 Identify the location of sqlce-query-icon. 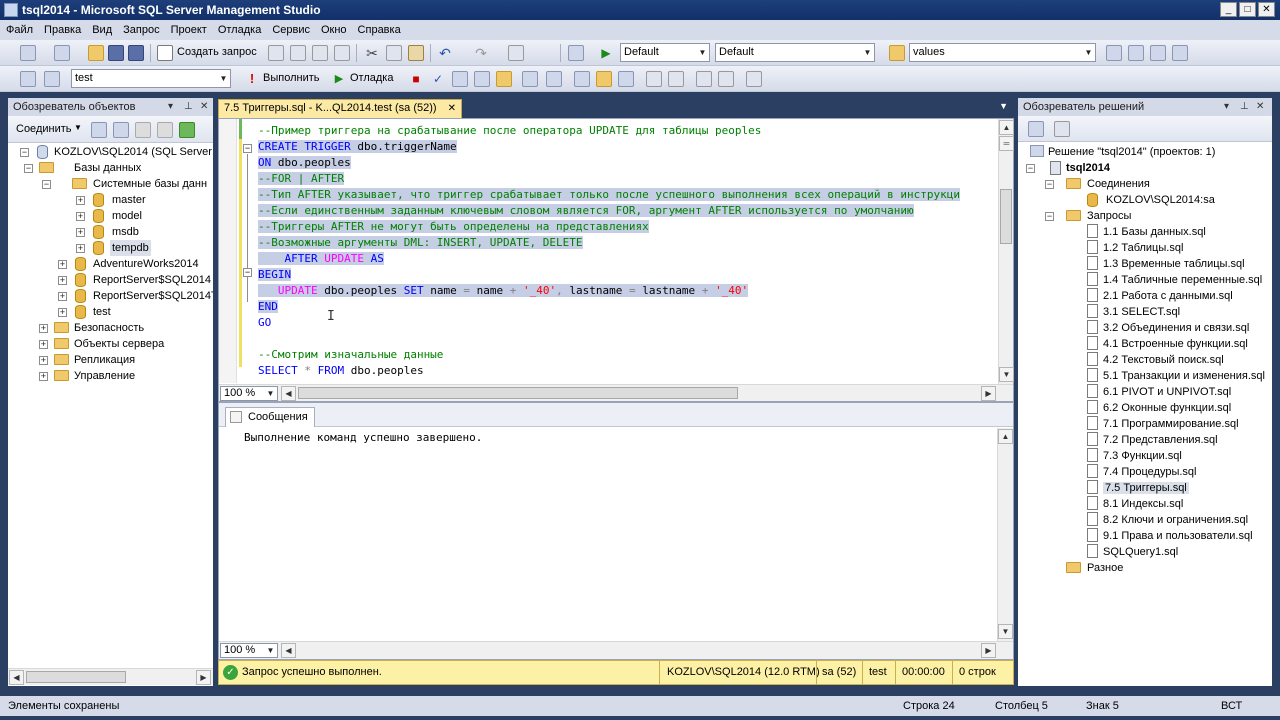
(342, 53).